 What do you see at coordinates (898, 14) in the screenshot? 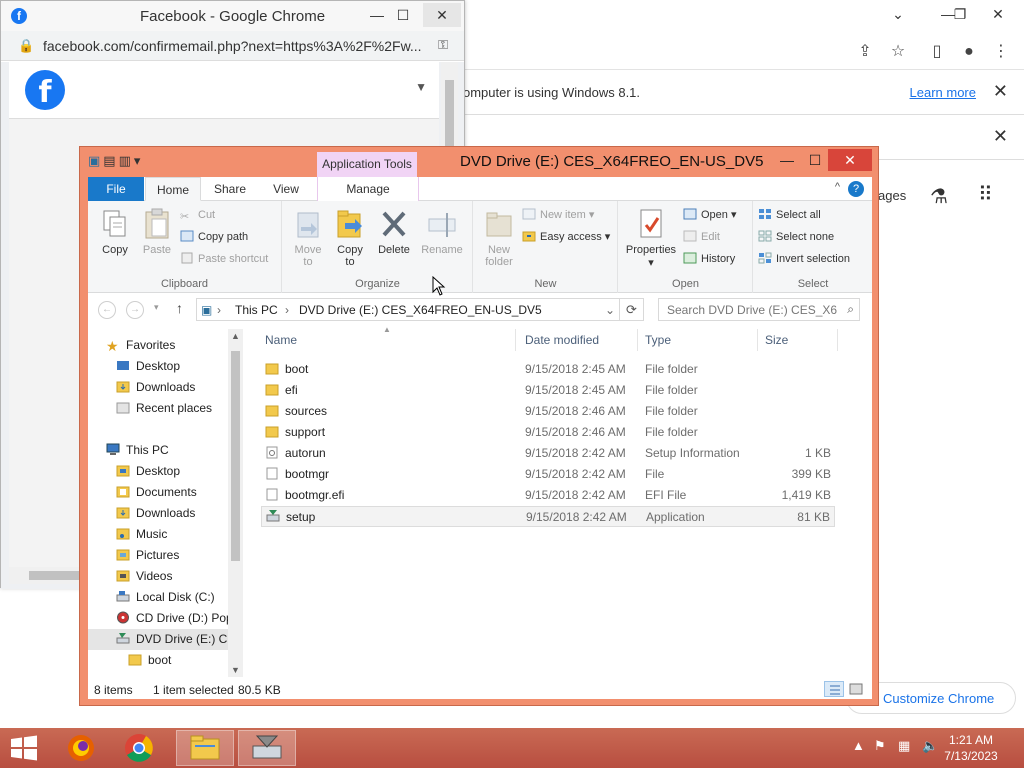
I see `minimize-button: ⌄` at bounding box center [898, 14].